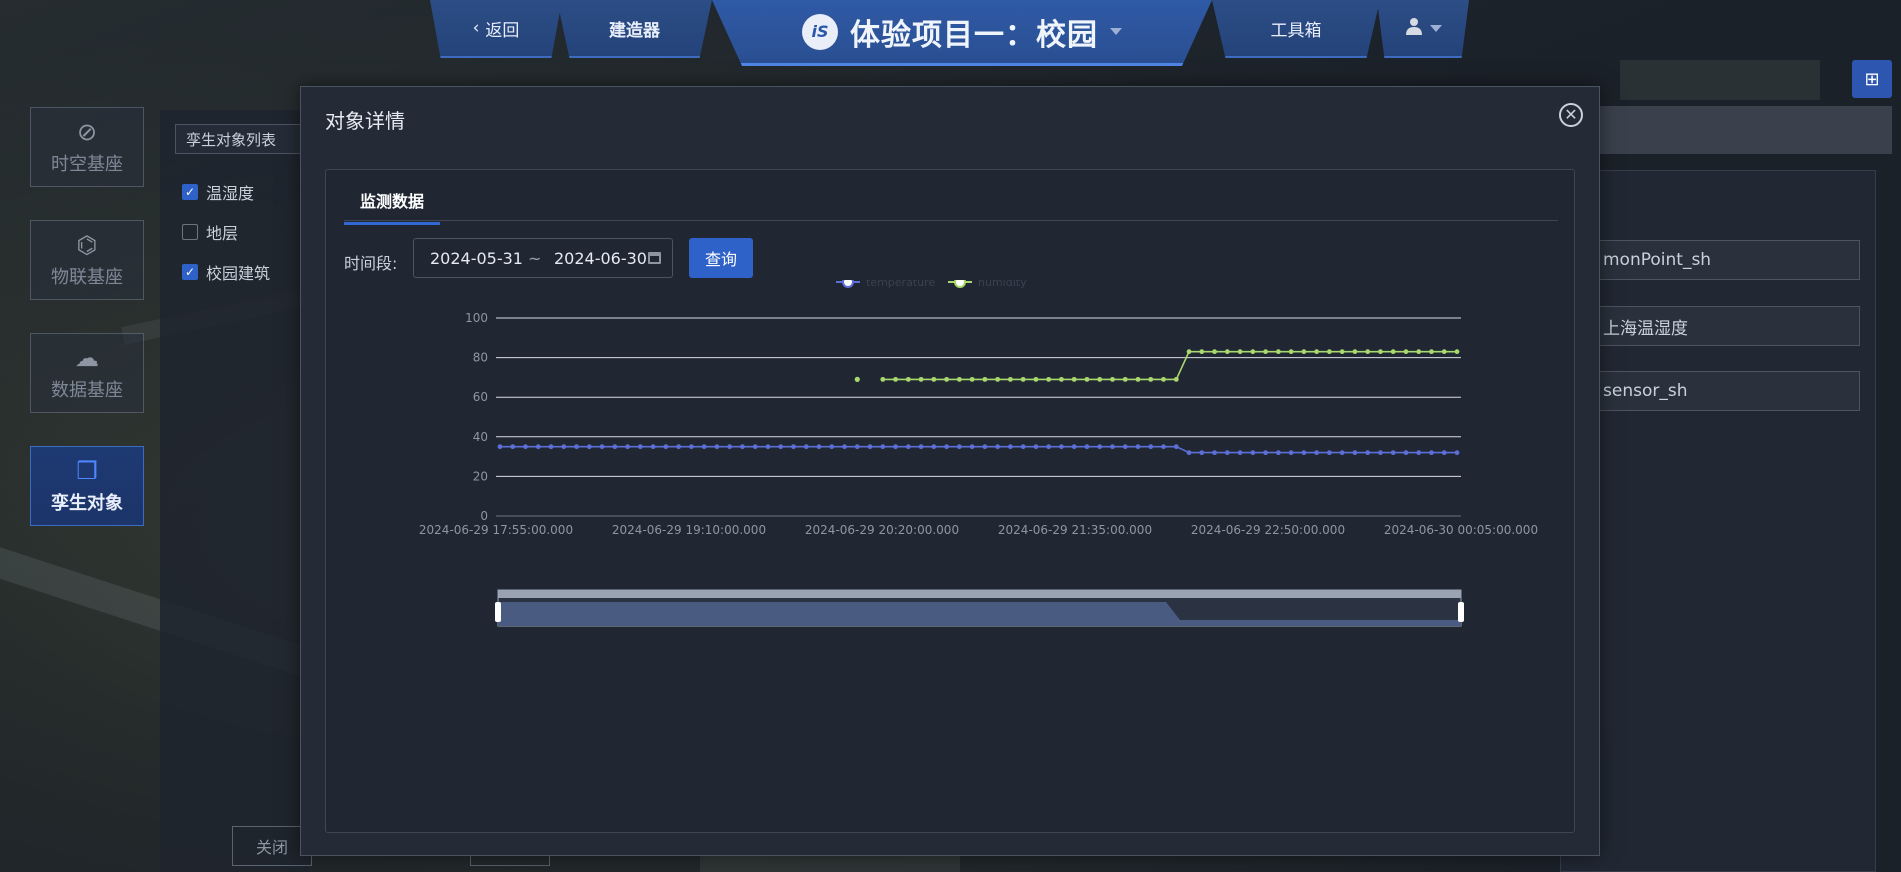  What do you see at coordinates (1423, 29) in the screenshot?
I see `user-menu-button` at bounding box center [1423, 29].